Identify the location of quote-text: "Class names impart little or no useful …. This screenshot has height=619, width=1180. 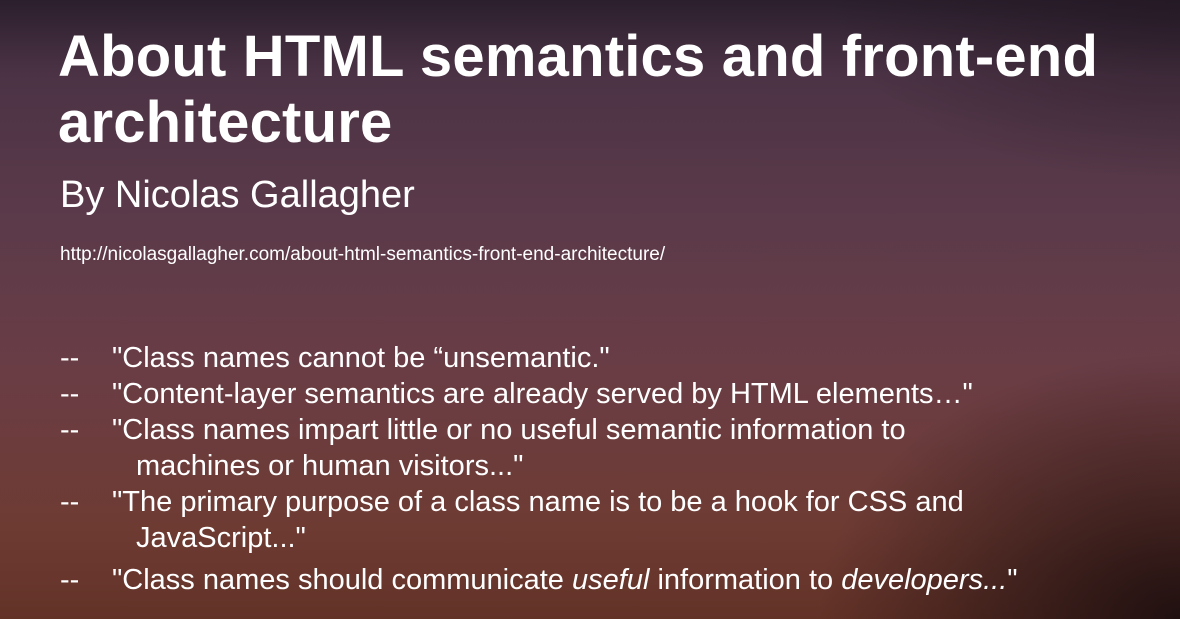
(636, 448).